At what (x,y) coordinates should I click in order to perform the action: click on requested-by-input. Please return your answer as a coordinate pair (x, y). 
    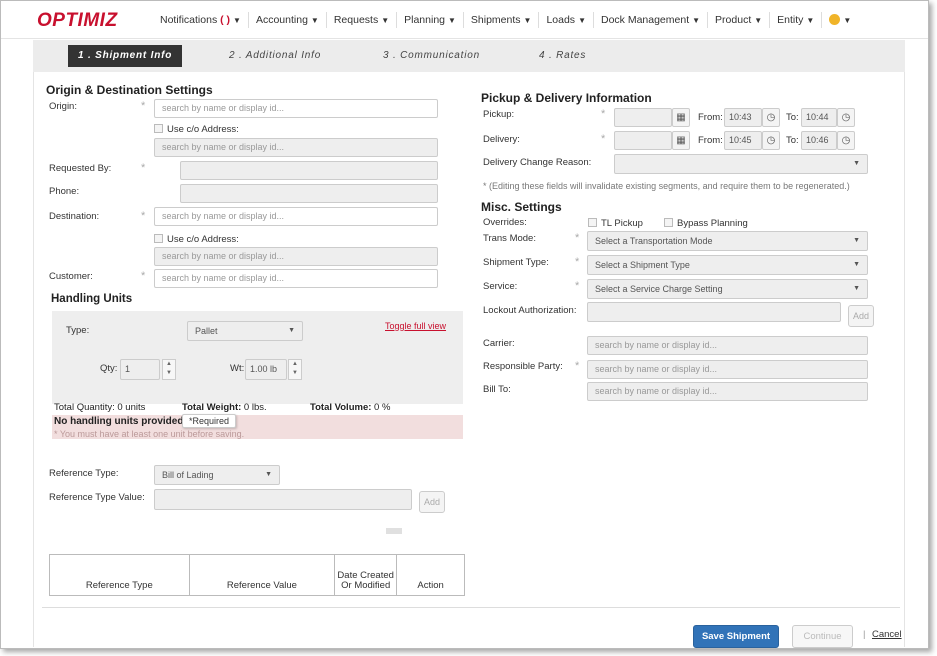
    Looking at the image, I should click on (309, 170).